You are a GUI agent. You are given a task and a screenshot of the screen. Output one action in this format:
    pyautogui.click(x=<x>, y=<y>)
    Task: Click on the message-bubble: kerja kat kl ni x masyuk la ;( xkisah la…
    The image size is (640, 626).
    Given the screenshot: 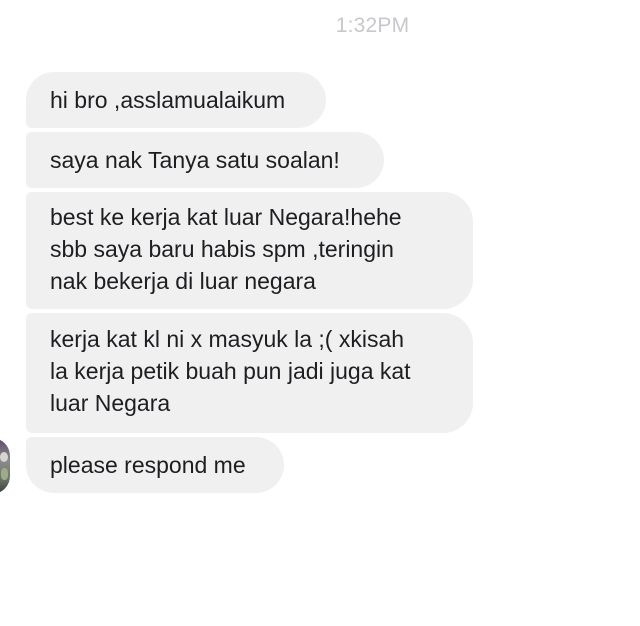 What is the action you would take?
    pyautogui.click(x=249, y=373)
    